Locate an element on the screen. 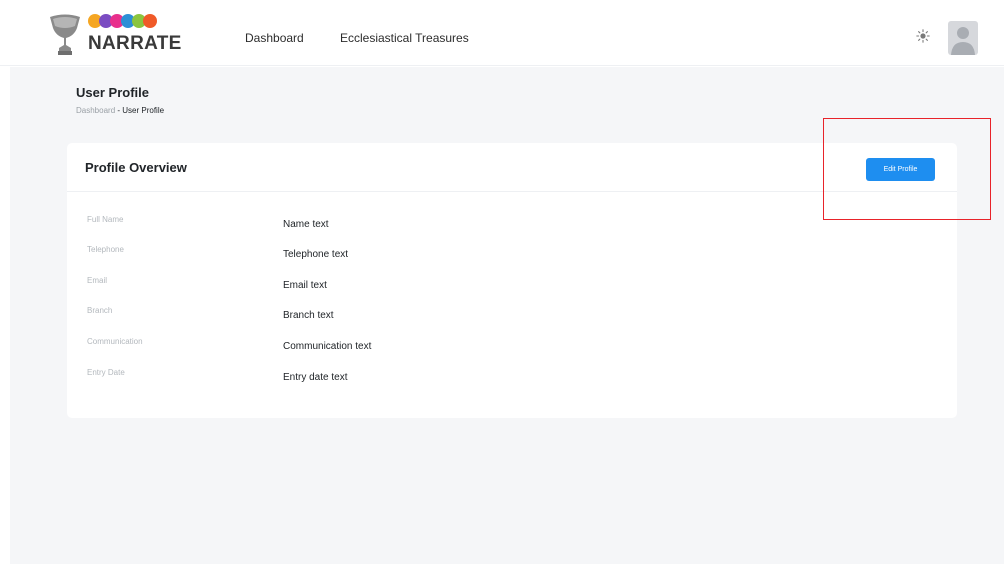 This screenshot has width=1004, height=564. field-value-communication: Communication text is located at coordinates (327, 346).